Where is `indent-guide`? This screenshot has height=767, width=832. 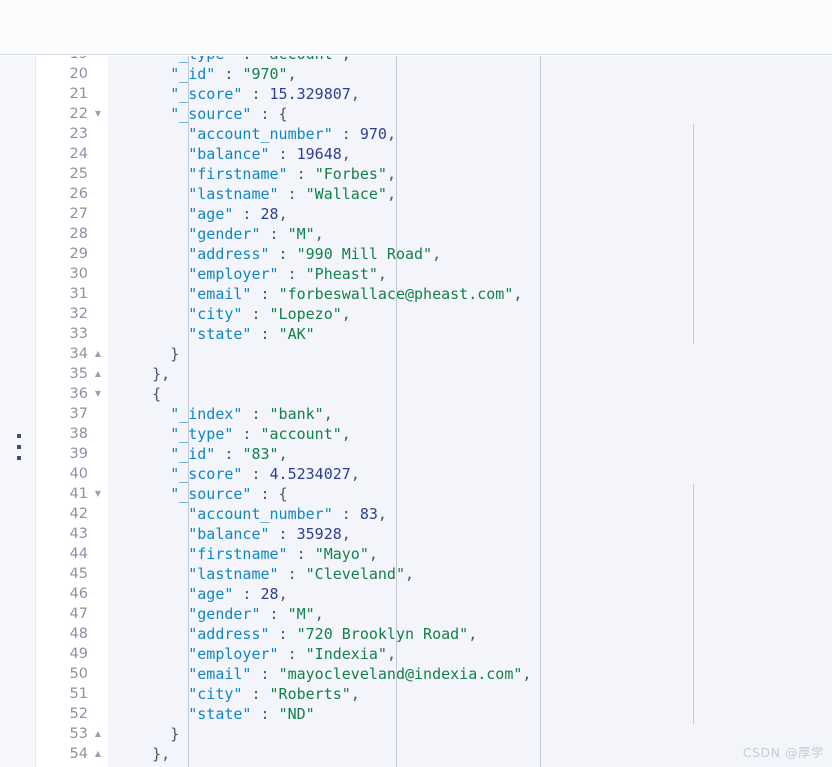 indent-guide is located at coordinates (694, 604).